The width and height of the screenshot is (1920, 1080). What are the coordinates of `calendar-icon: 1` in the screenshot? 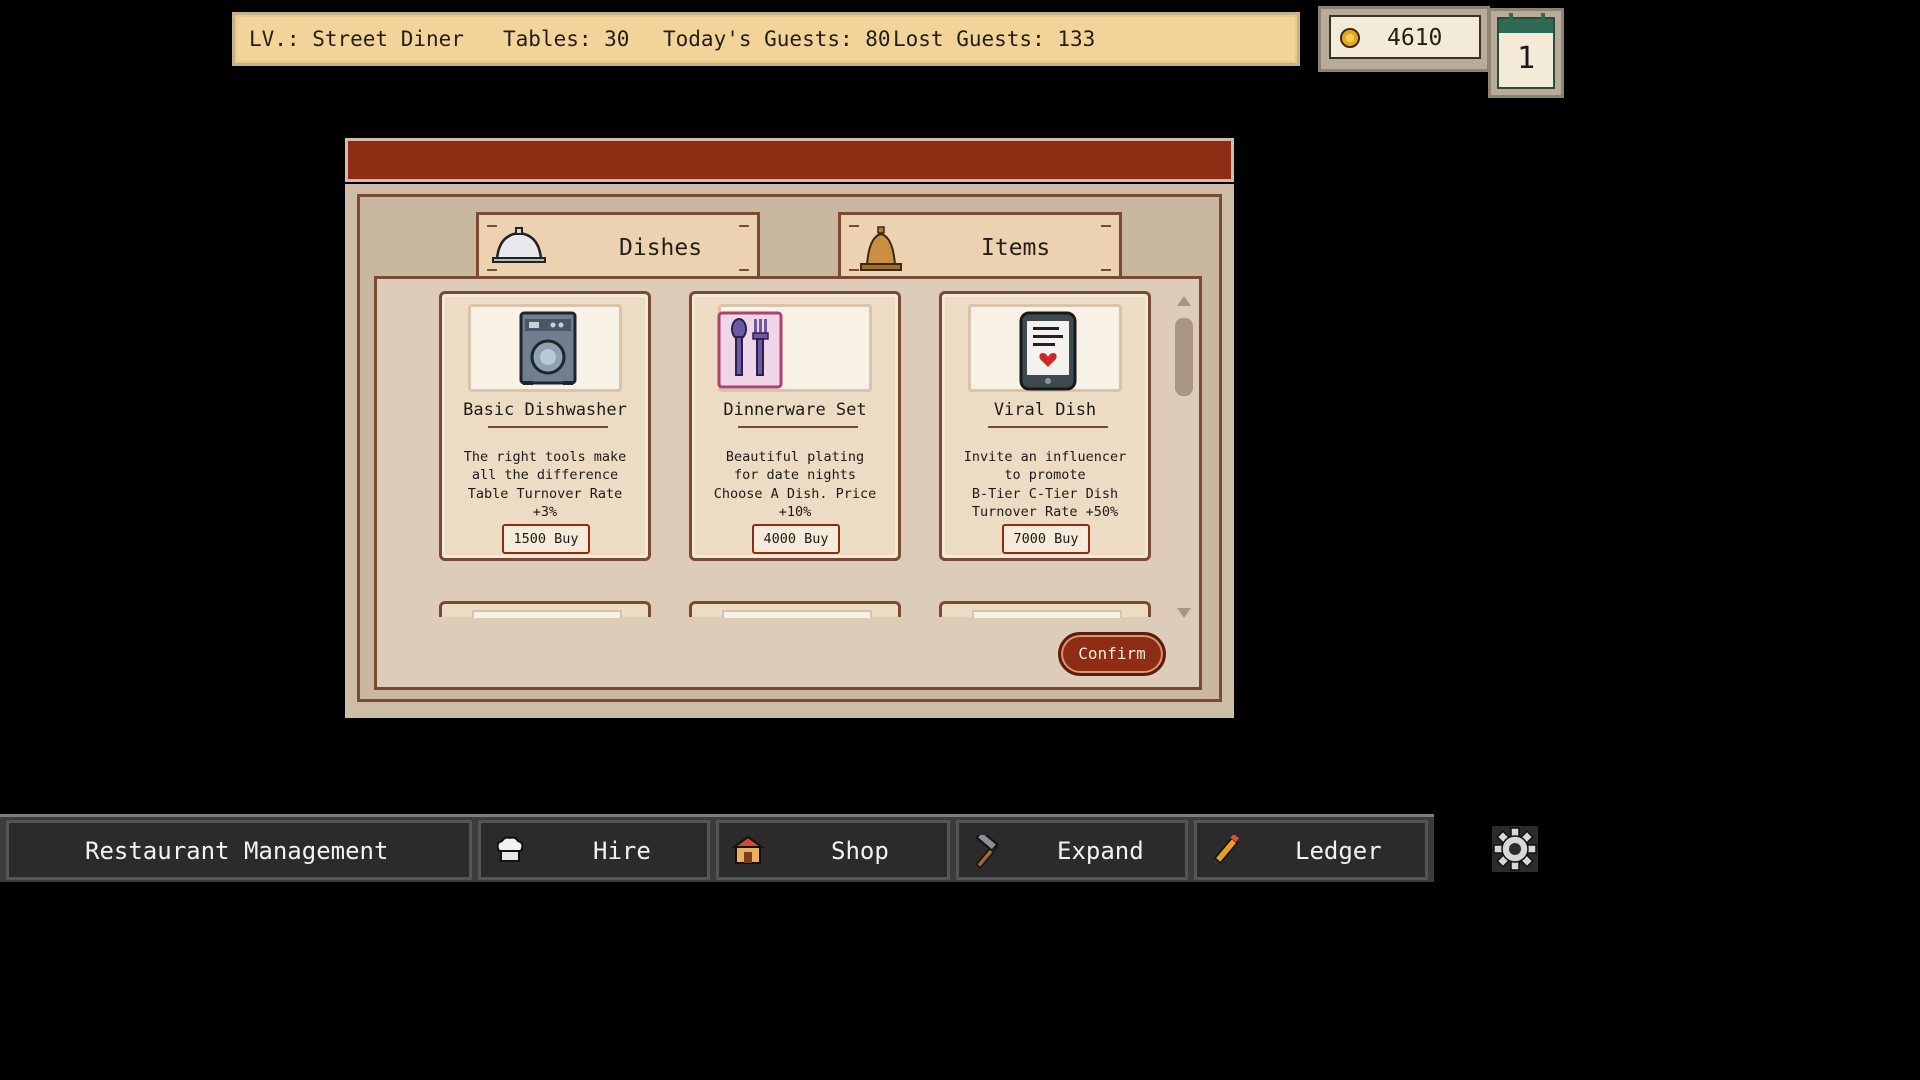 It's located at (1526, 51).